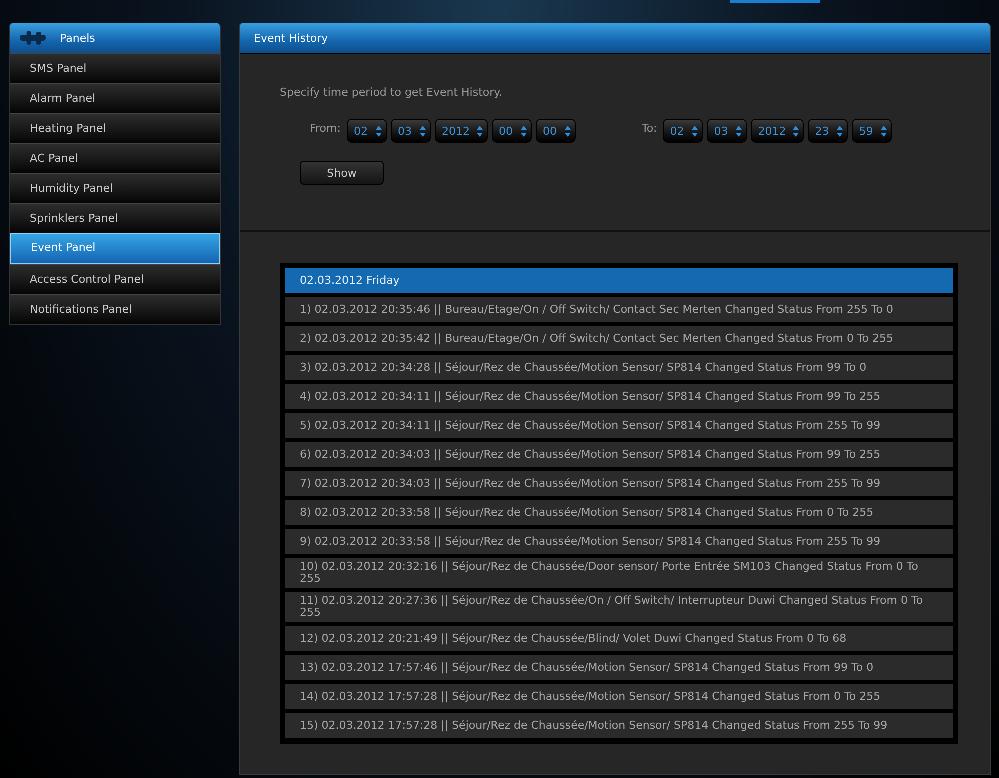 This screenshot has width=999, height=778. Describe the element at coordinates (650, 128) in the screenshot. I see `range-label: To:` at that location.